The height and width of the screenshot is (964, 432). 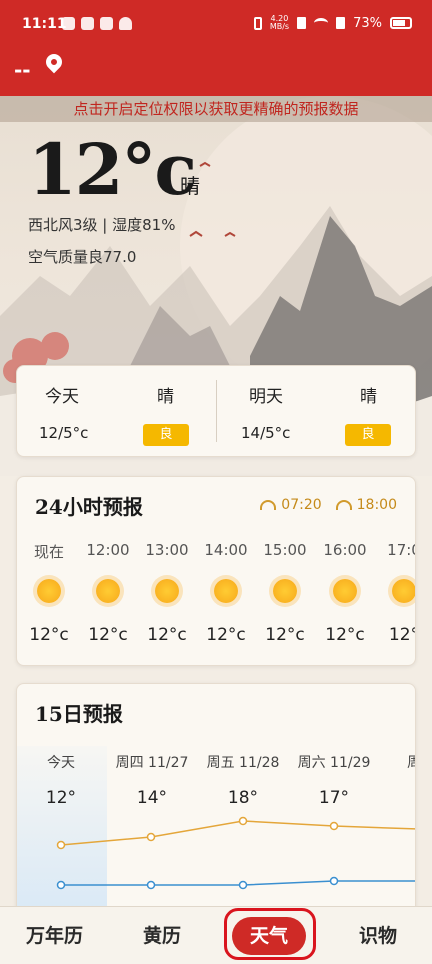 I want to click on location-name: --, so click(x=22, y=70).